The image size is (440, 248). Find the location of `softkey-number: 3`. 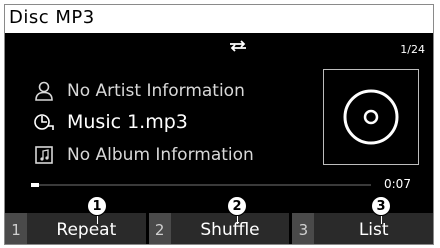

softkey-number: 3 is located at coordinates (303, 228).